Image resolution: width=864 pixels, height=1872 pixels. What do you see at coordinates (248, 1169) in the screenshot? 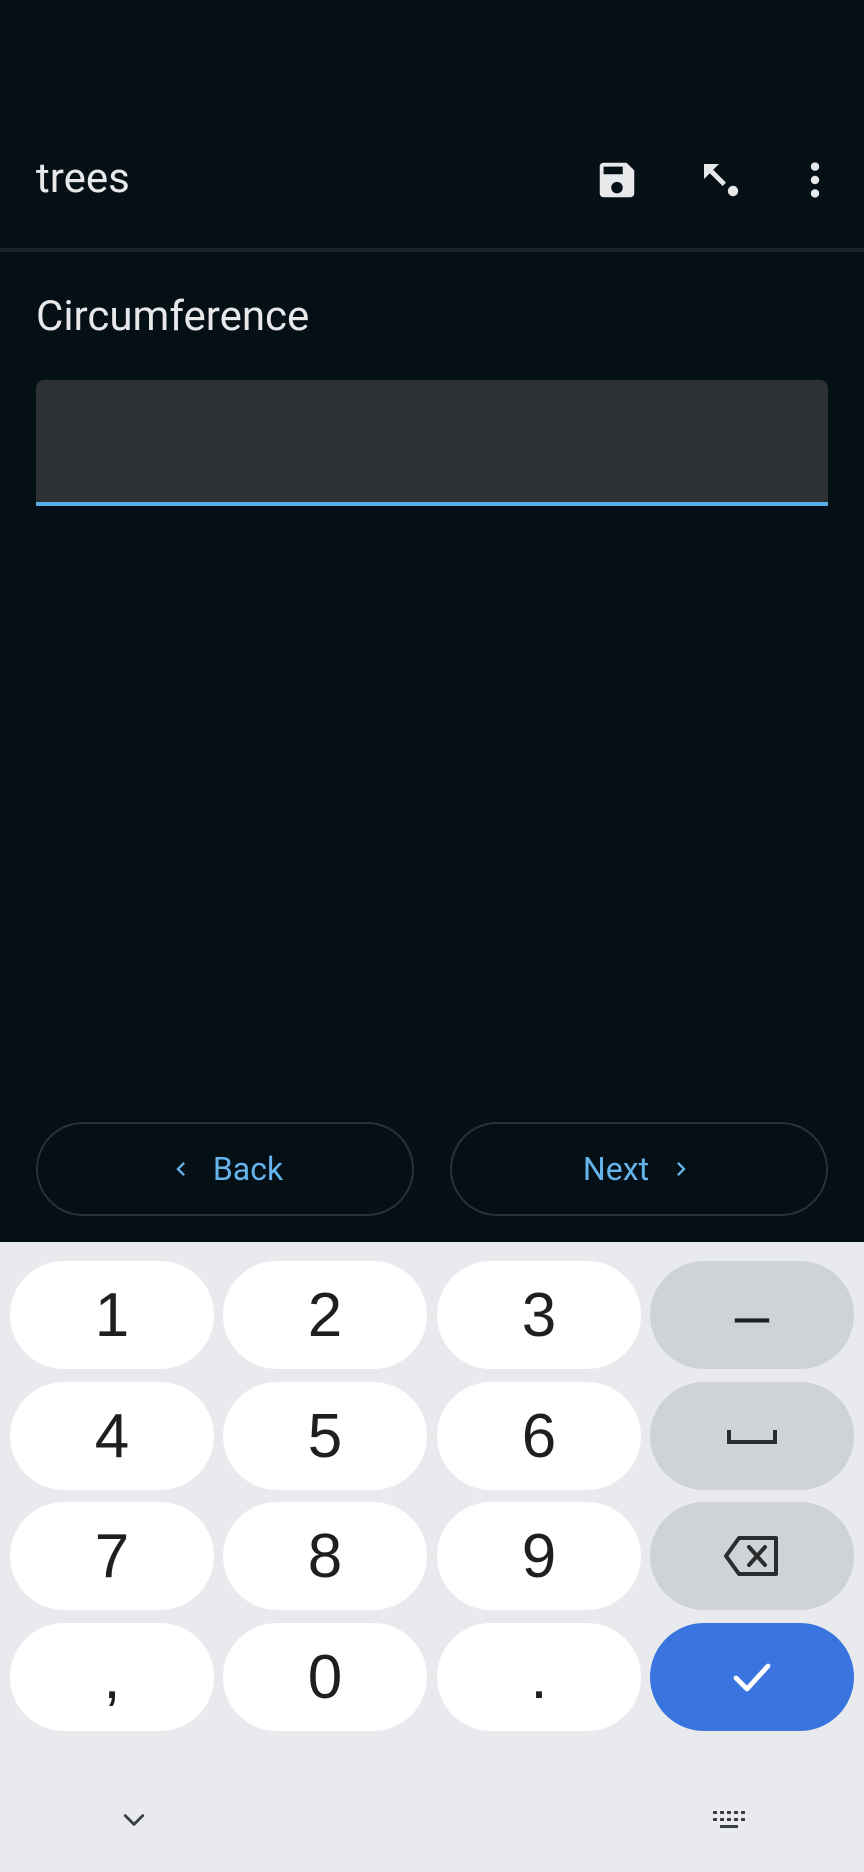
I see `back-label: Back` at bounding box center [248, 1169].